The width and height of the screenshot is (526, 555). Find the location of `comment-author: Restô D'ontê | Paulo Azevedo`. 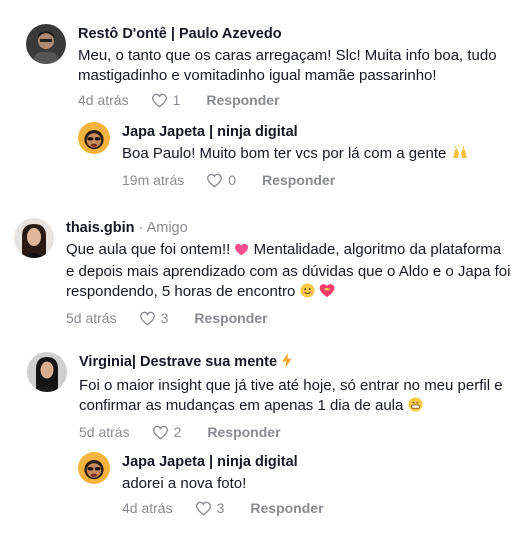

comment-author: Restô D'ontê | Paulo Azevedo is located at coordinates (293, 34).